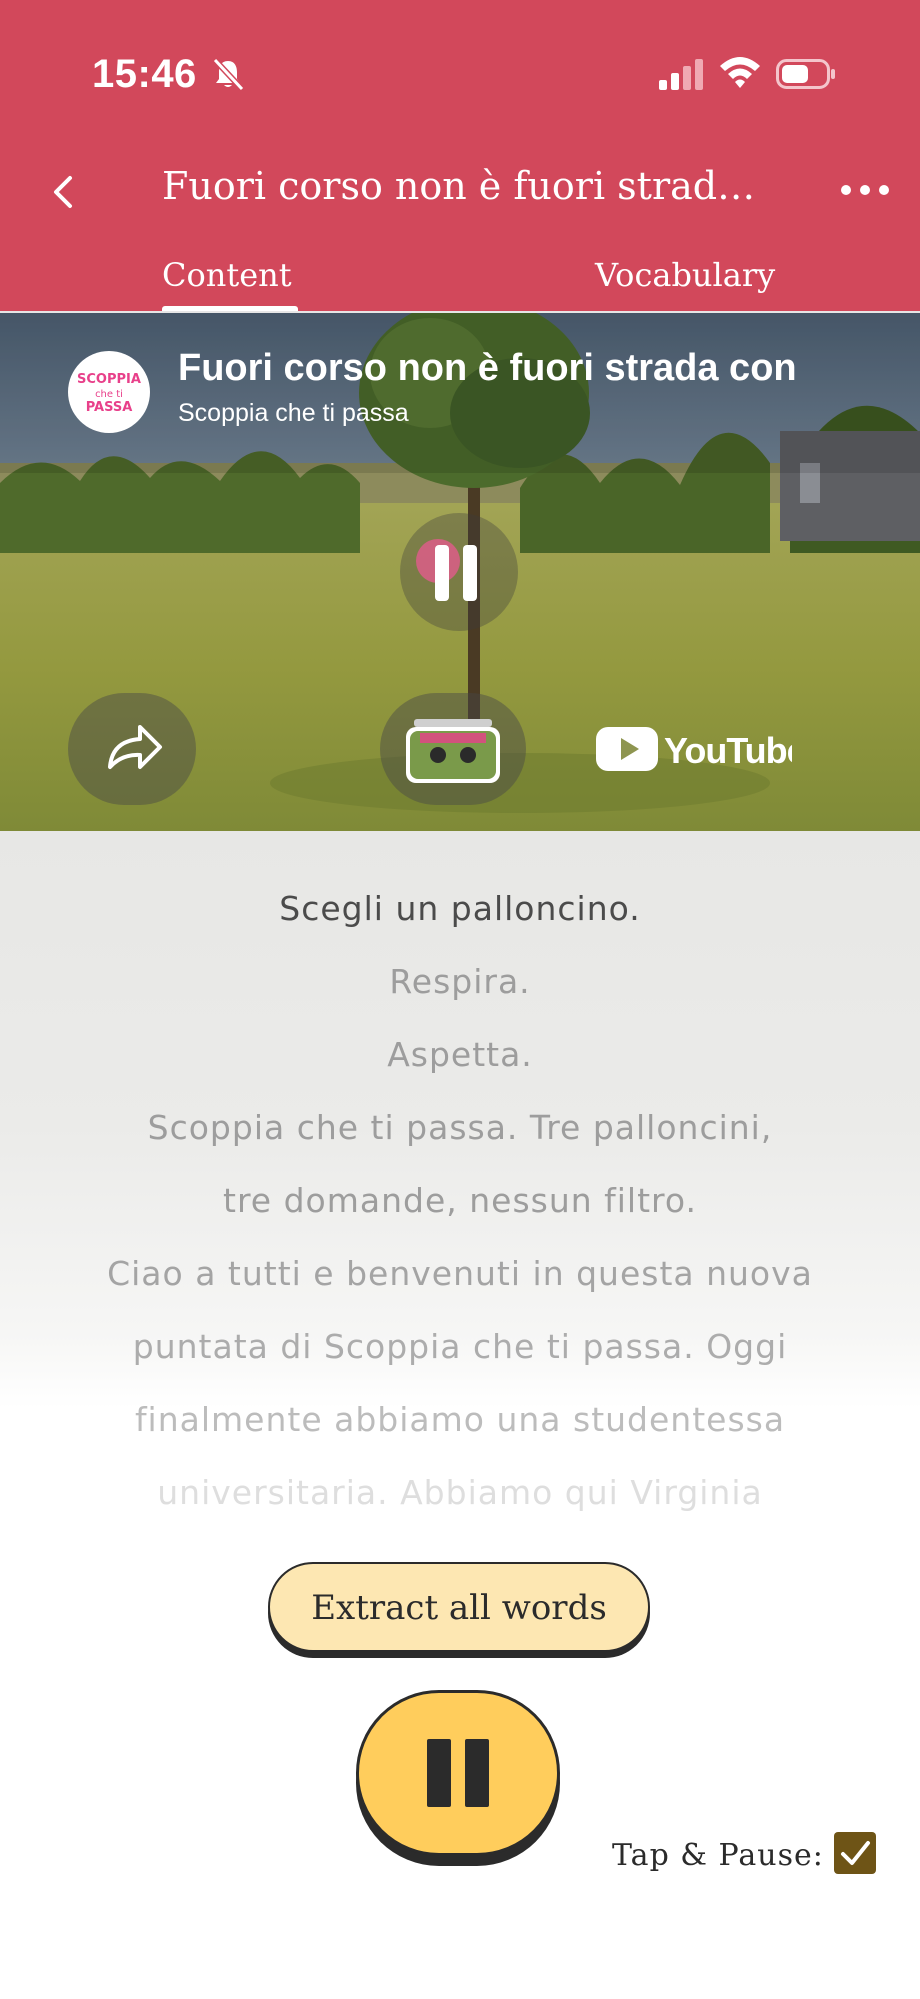 This screenshot has height=1999, width=920. Describe the element at coordinates (459, 1607) in the screenshot. I see `extract-all-words-button: Extract all words` at that location.